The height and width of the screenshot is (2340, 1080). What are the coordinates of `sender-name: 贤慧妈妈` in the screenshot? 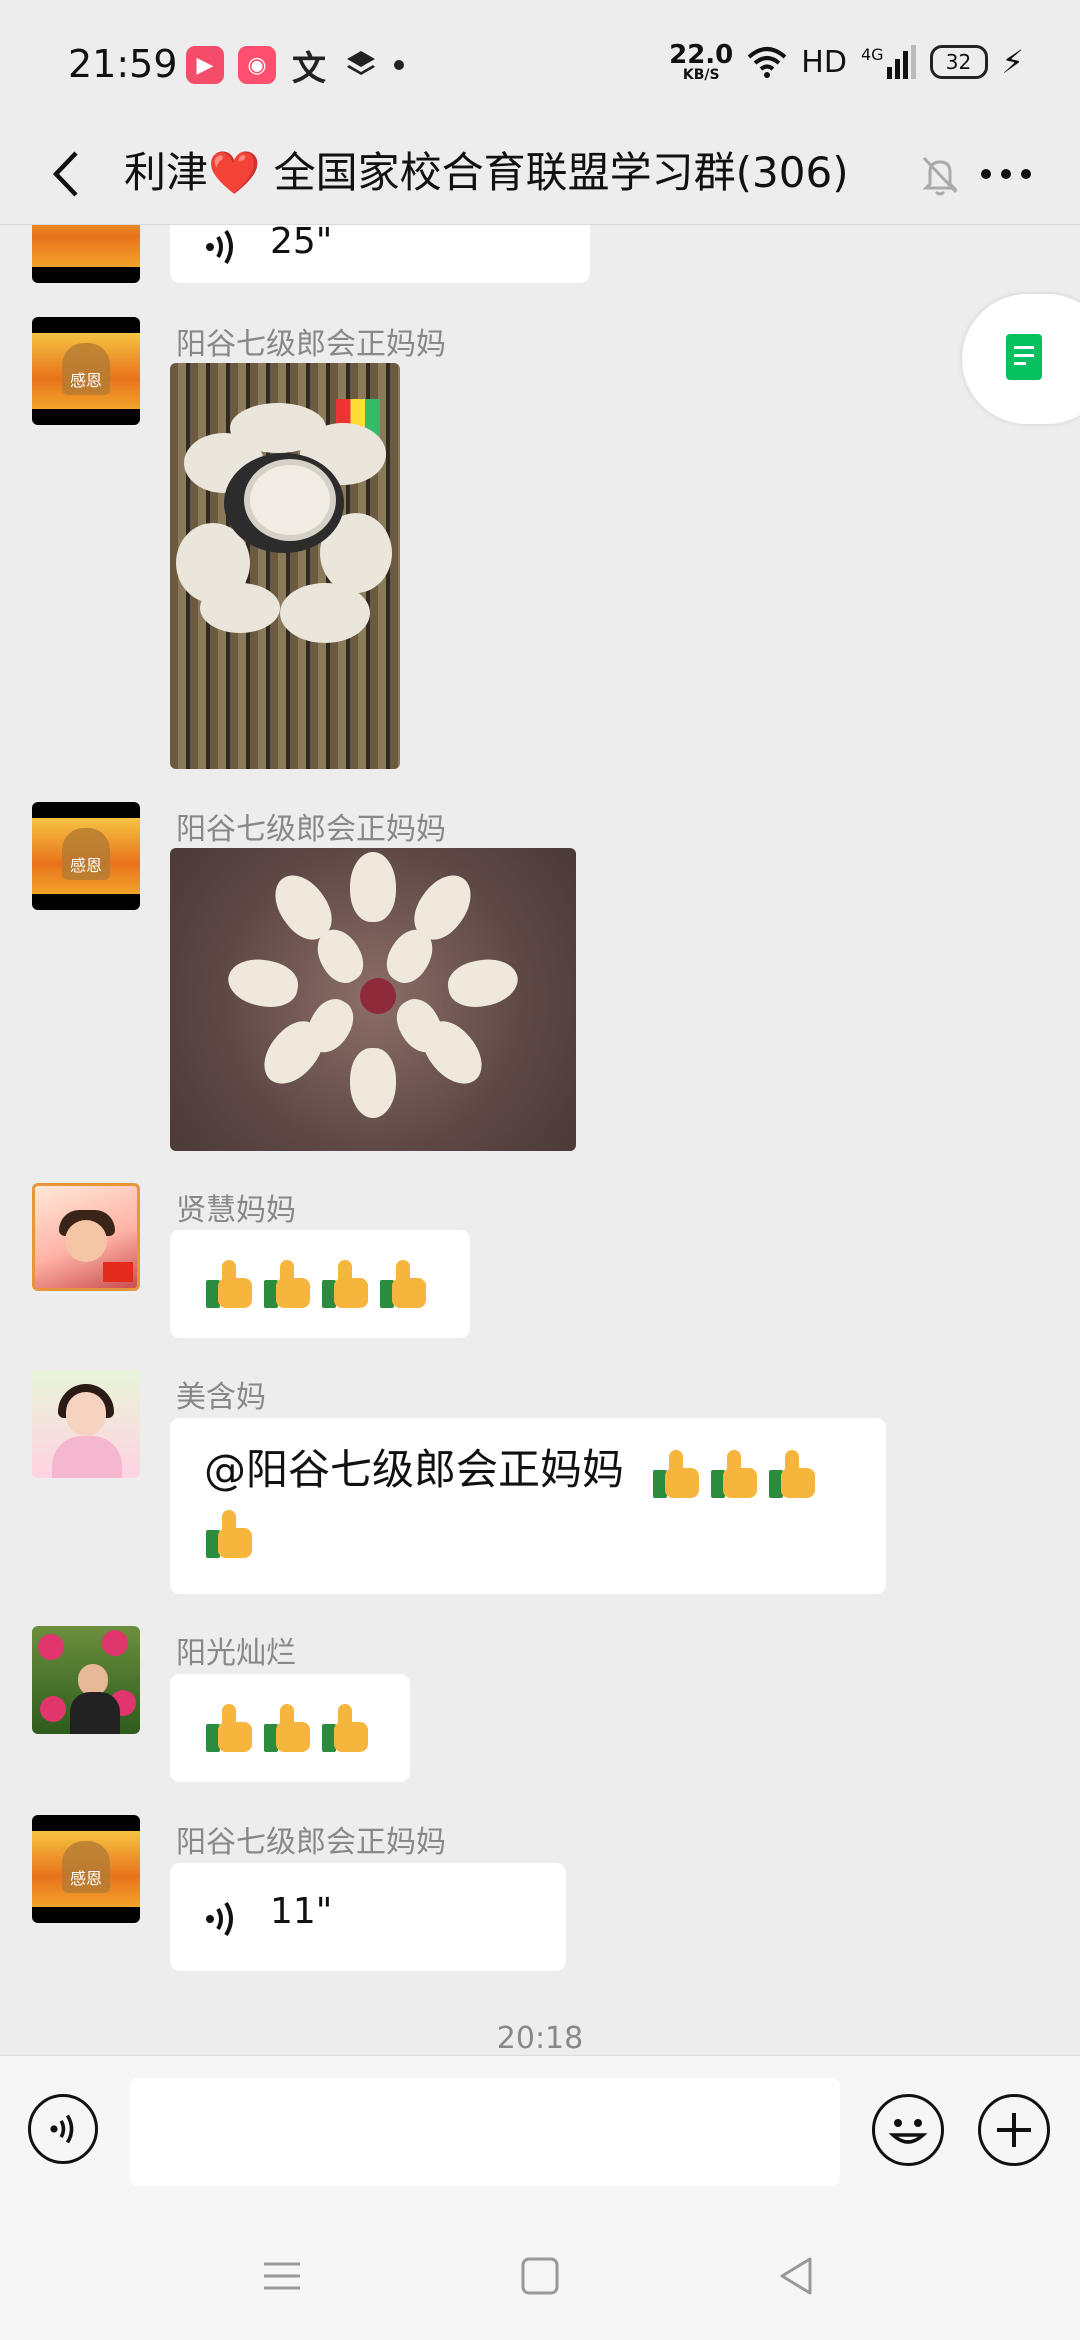 It's located at (236, 1210).